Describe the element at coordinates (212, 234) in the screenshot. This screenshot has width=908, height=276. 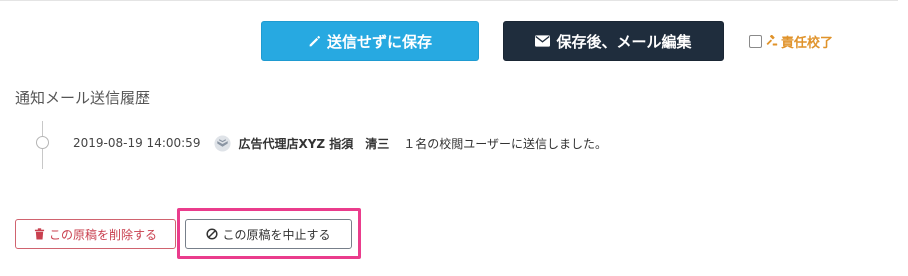
I see `ban-icon` at that location.